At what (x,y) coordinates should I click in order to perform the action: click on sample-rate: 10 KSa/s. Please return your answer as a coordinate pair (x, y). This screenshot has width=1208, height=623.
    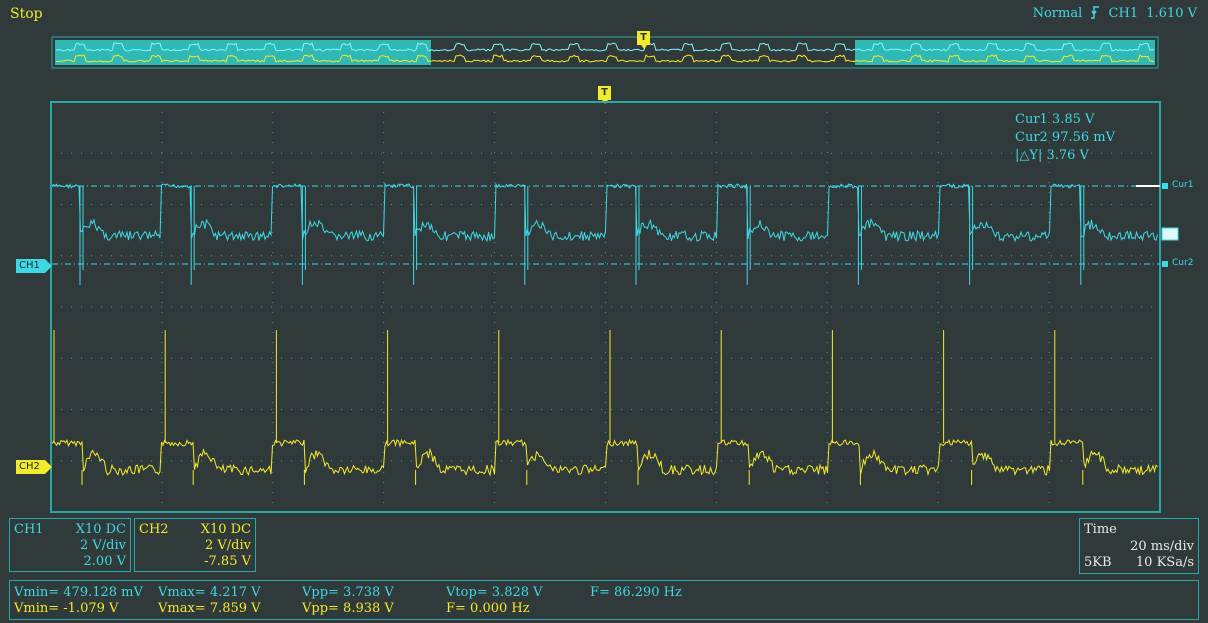
    Looking at the image, I should click on (1164, 562).